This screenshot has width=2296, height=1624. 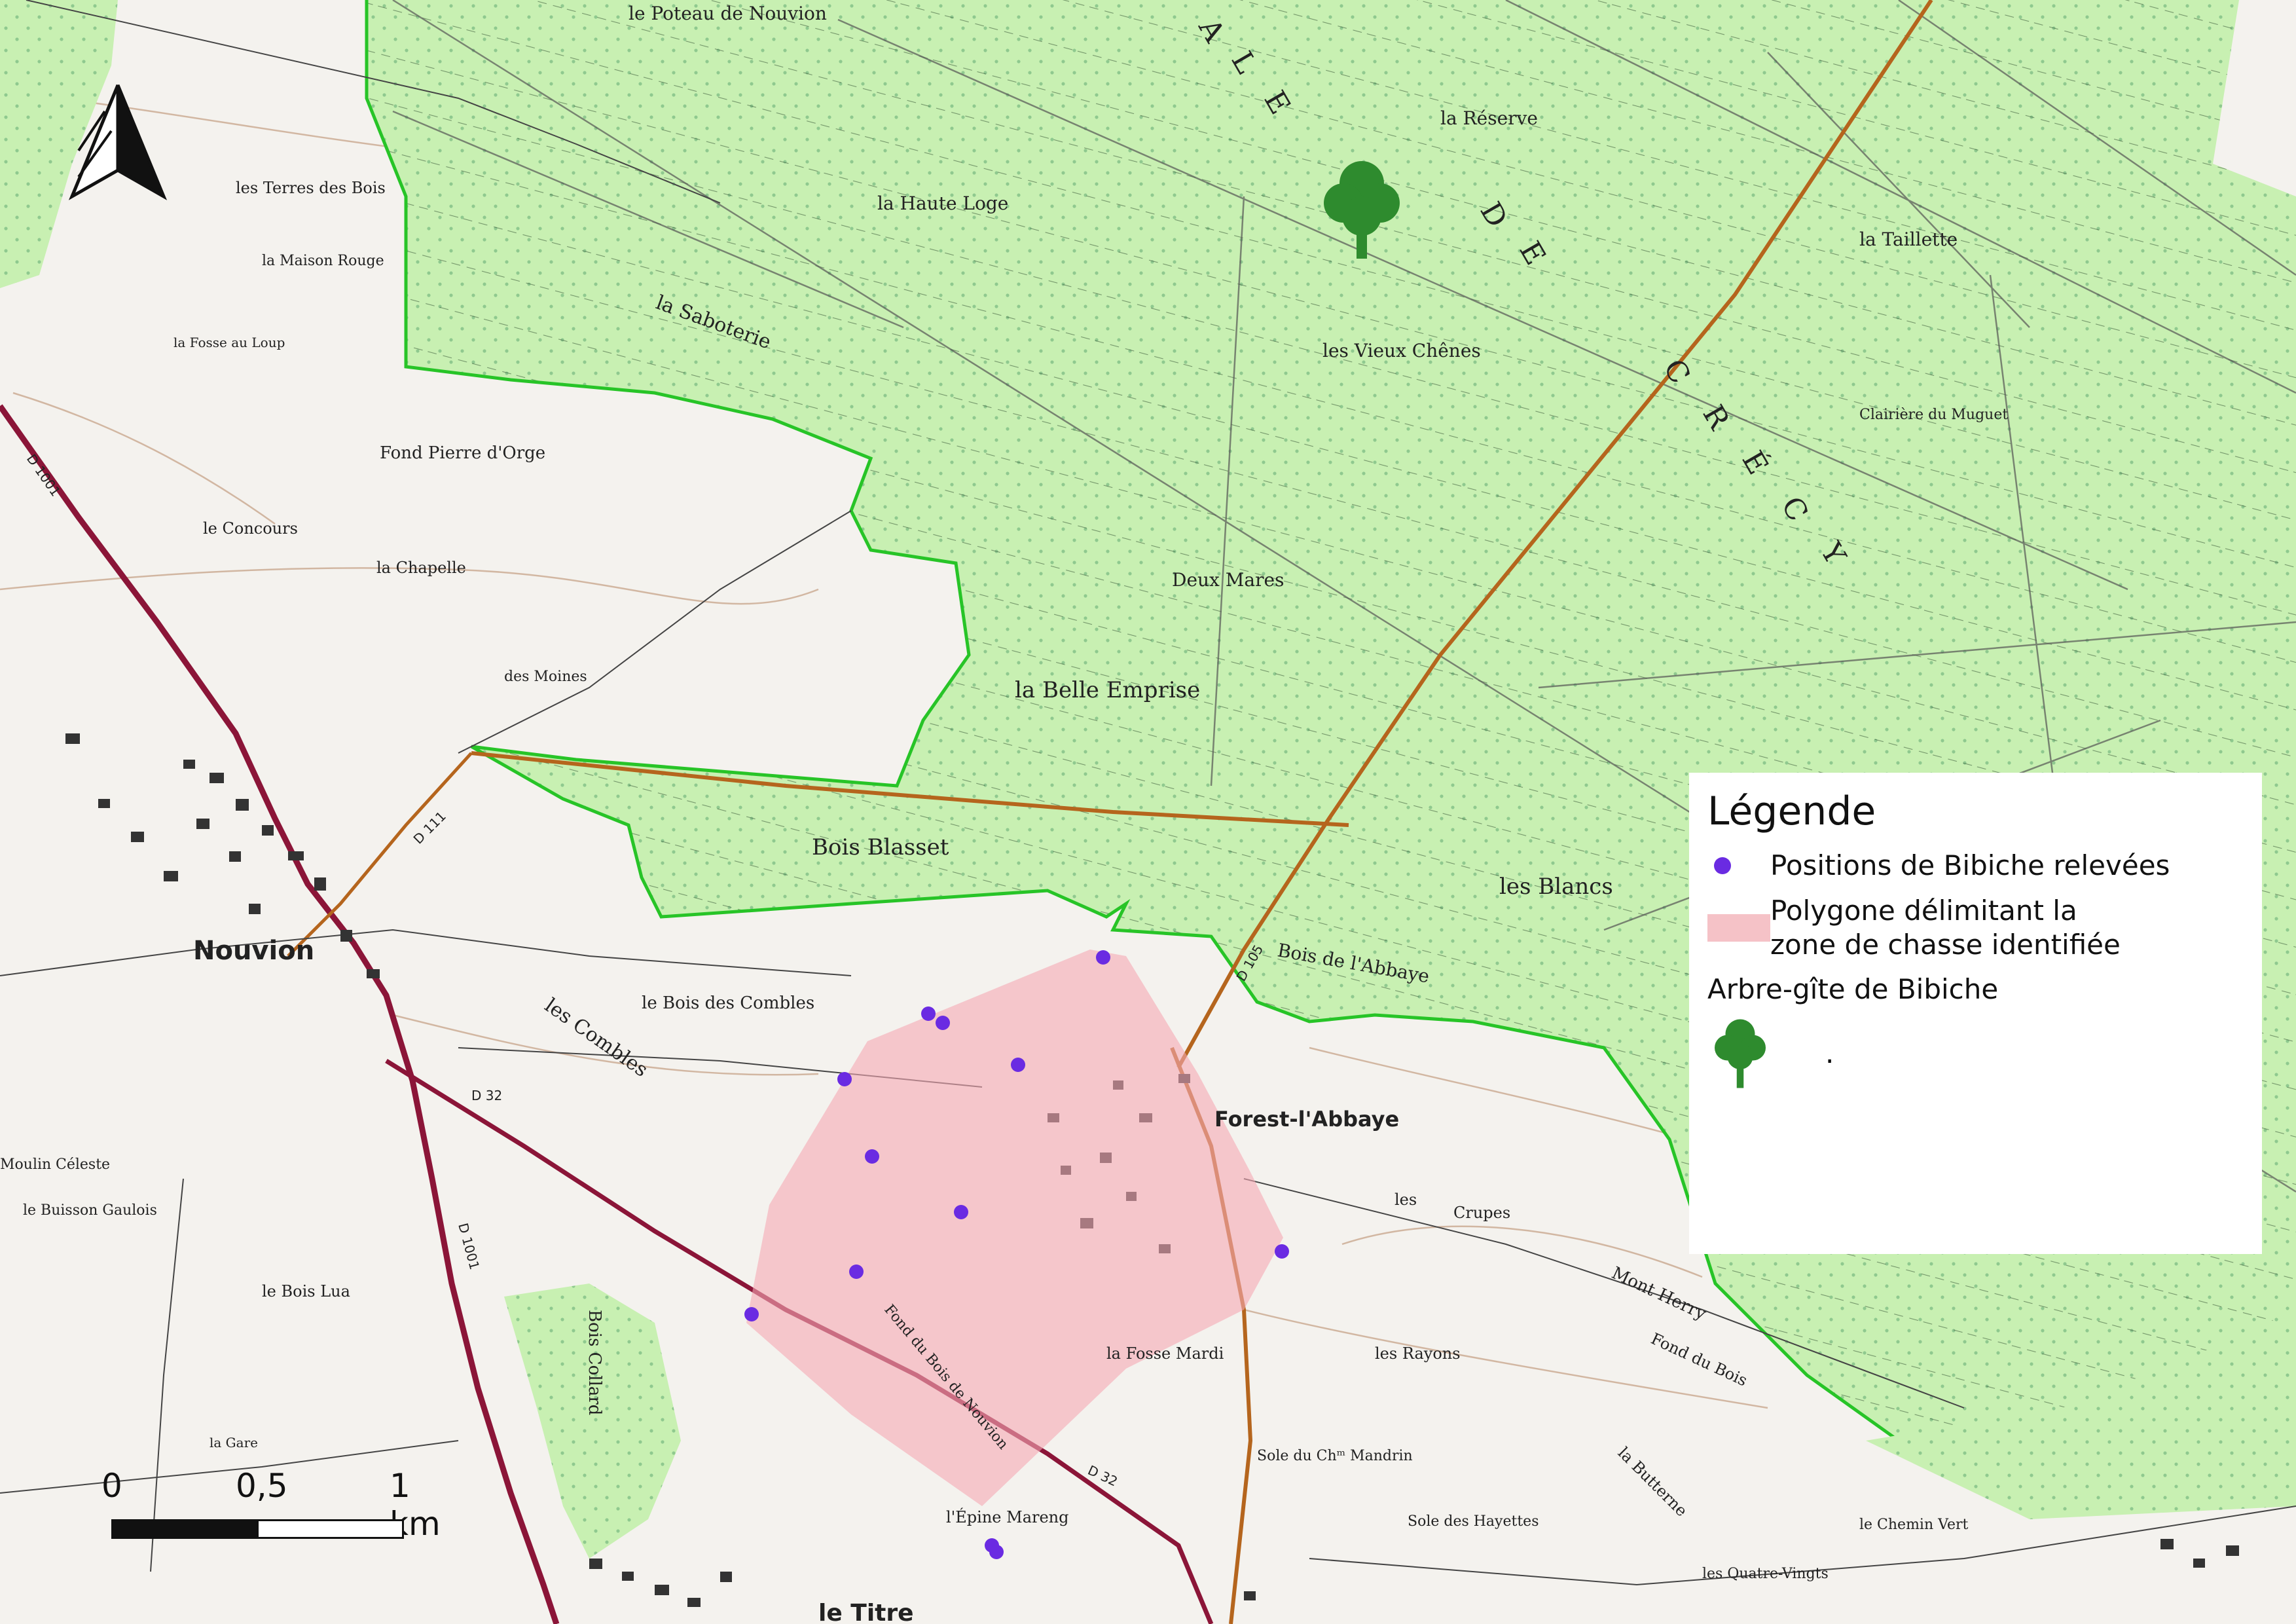 What do you see at coordinates (1829, 1053) in the screenshot?
I see `legend-tree-trailer: .` at bounding box center [1829, 1053].